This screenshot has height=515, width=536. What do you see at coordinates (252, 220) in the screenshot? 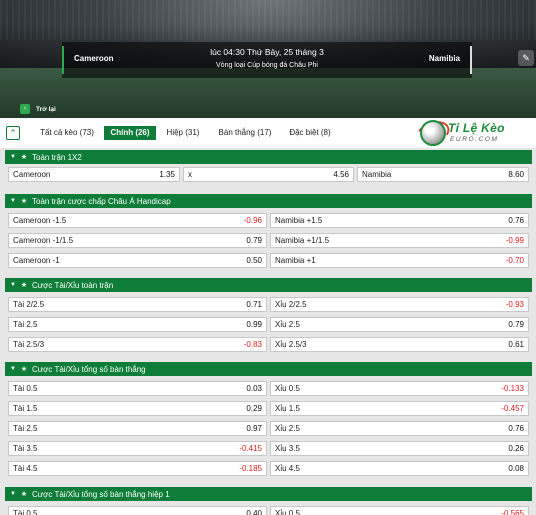
I see `odds-value: -0.96` at bounding box center [252, 220].